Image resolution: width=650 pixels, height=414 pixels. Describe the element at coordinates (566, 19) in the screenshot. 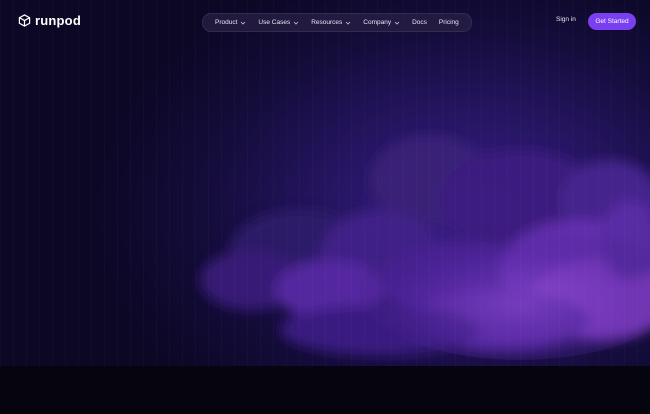

I see `sign-in-link: Sign in` at that location.